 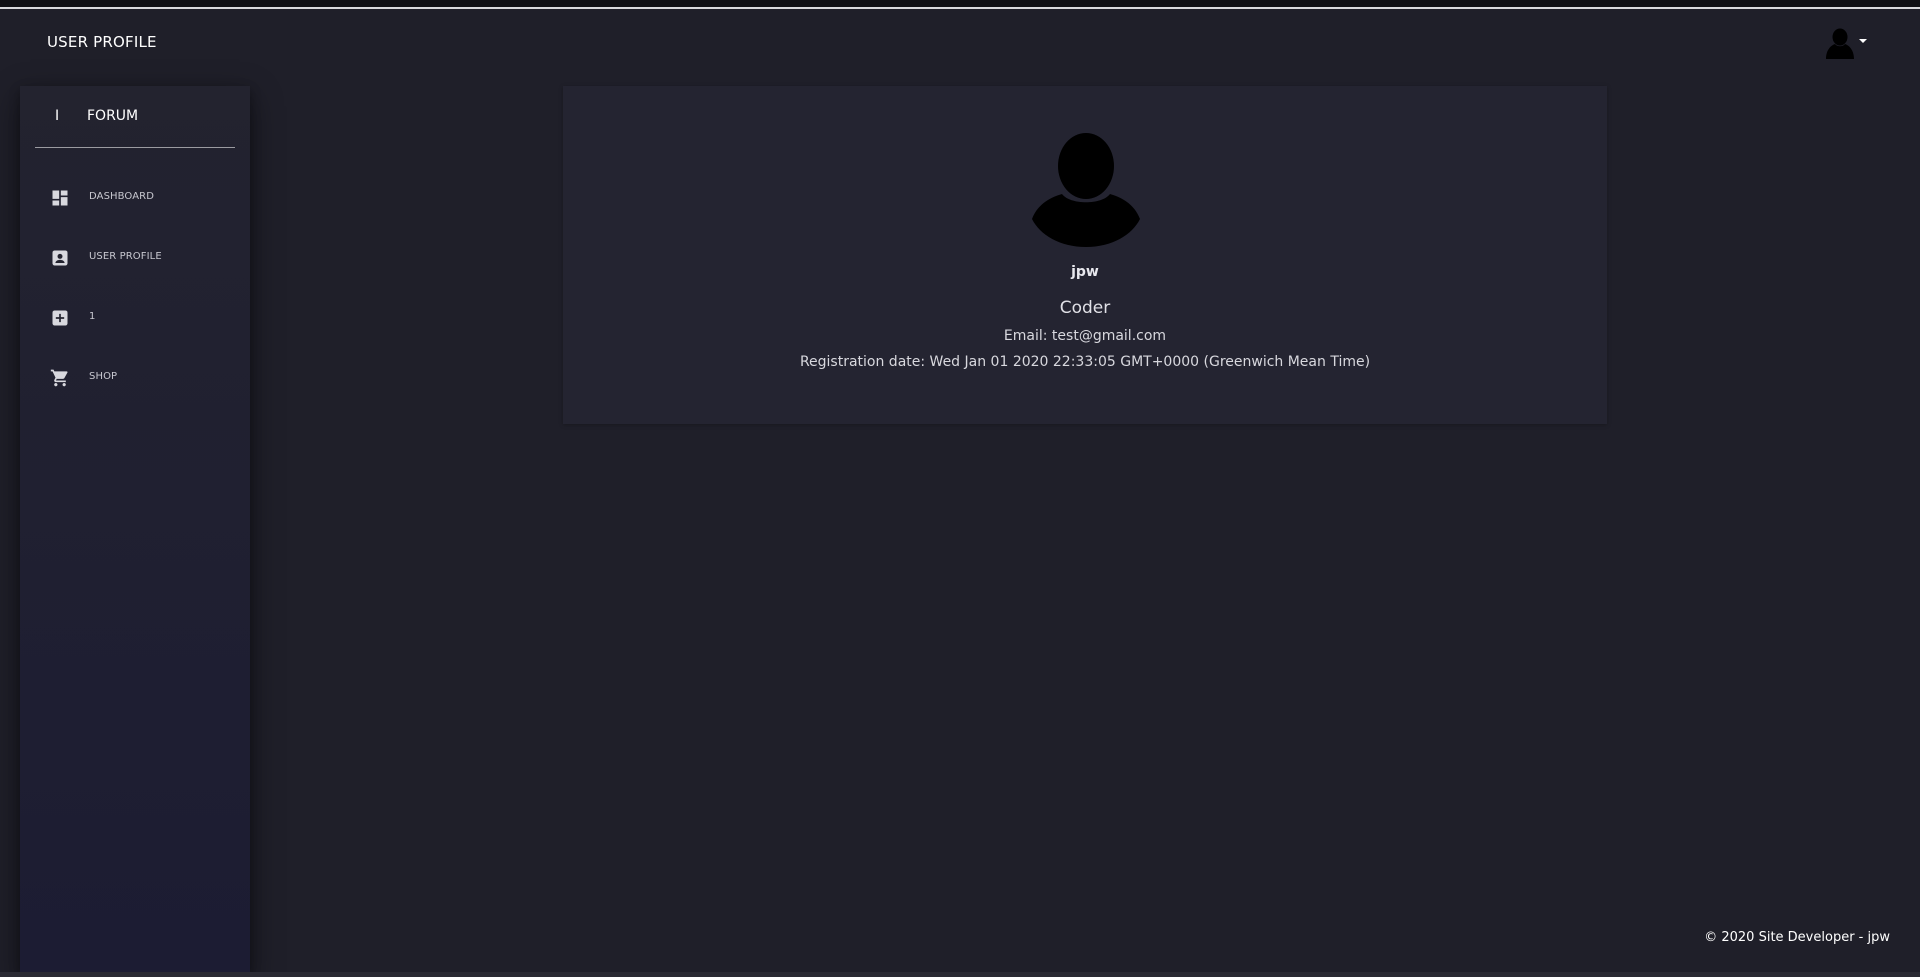 I want to click on person-silhouette-icon, so click(x=1086, y=190).